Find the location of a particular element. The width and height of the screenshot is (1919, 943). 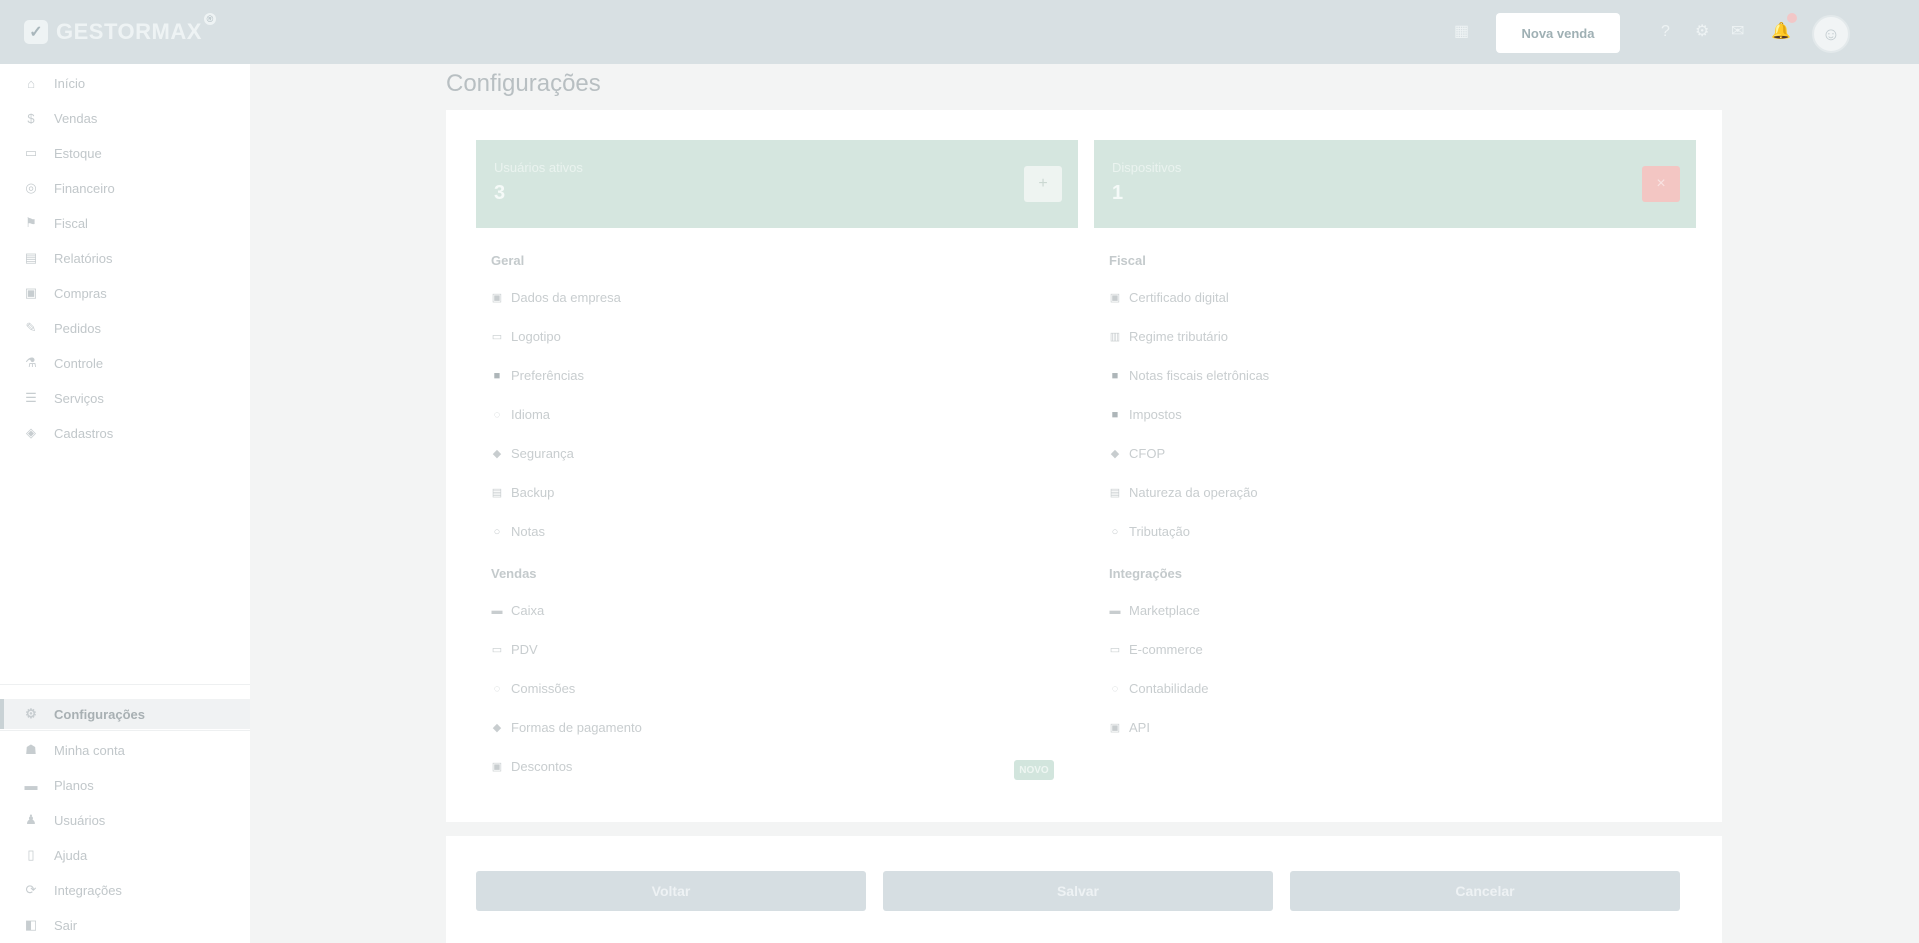

settings-link: ◆ Segurança is located at coordinates (532, 453).